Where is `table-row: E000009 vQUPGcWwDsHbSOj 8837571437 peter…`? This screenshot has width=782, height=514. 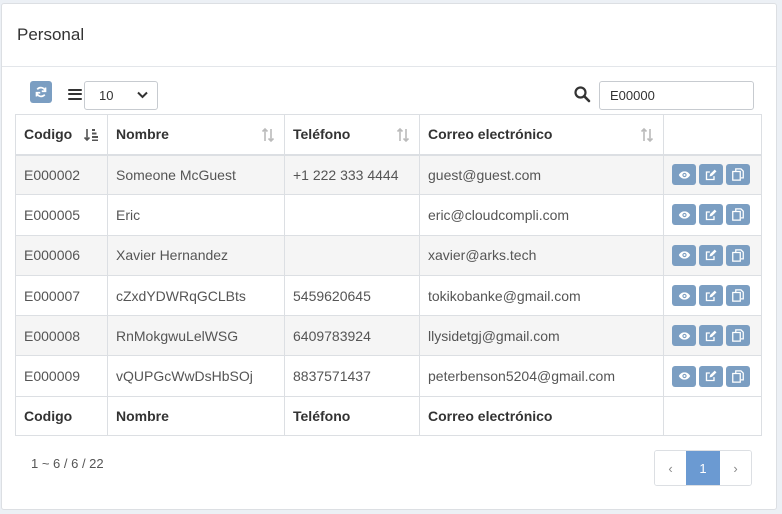
table-row: E000009 vQUPGcWwDsHbSOj 8837571437 peter… is located at coordinates (388, 376).